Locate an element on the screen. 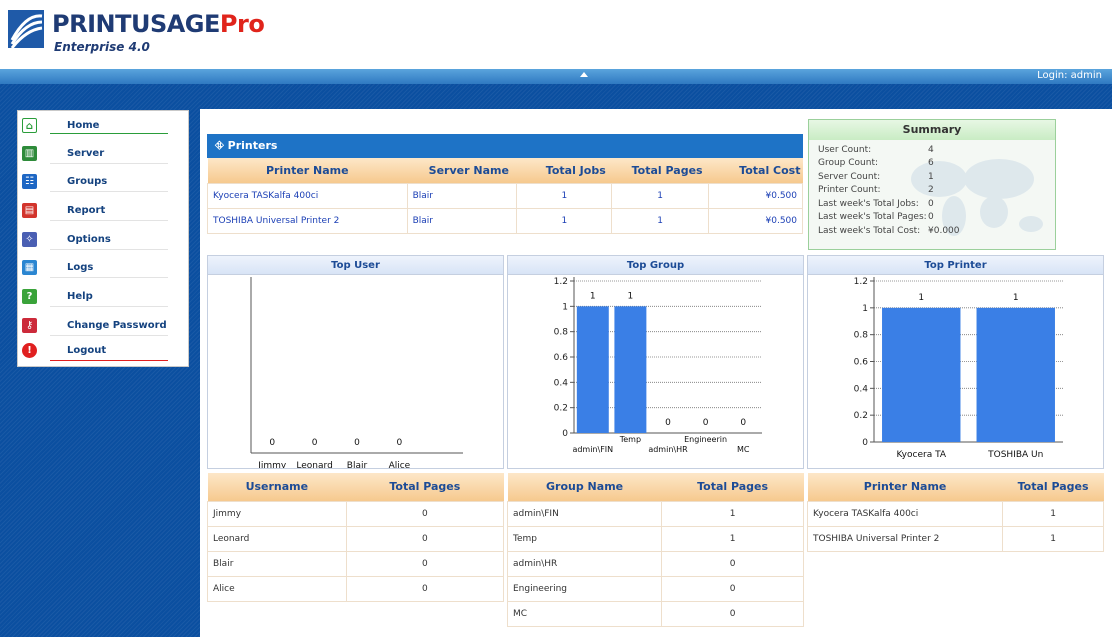 The image size is (1112, 637). top-bar: Login: admin is located at coordinates (556, 76).